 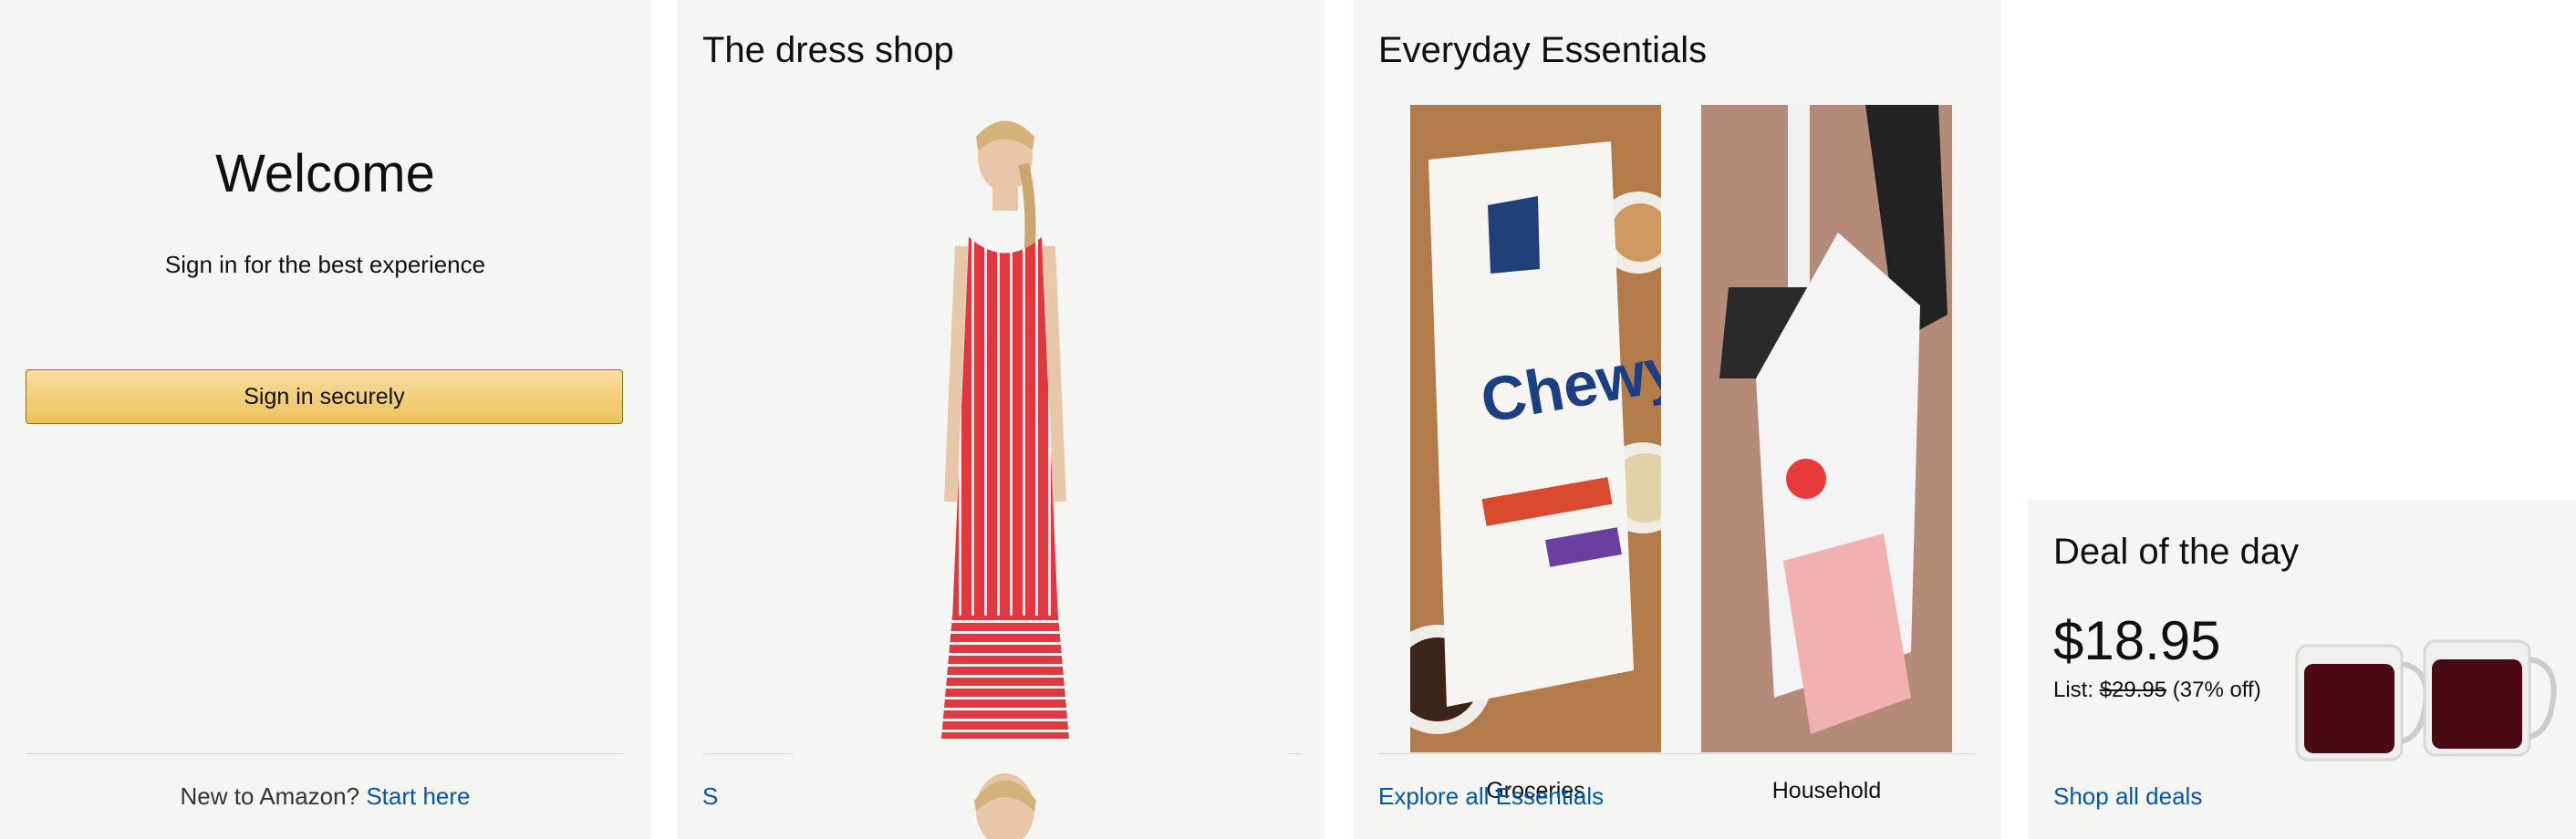 What do you see at coordinates (418, 796) in the screenshot?
I see `start-here-link: Start here` at bounding box center [418, 796].